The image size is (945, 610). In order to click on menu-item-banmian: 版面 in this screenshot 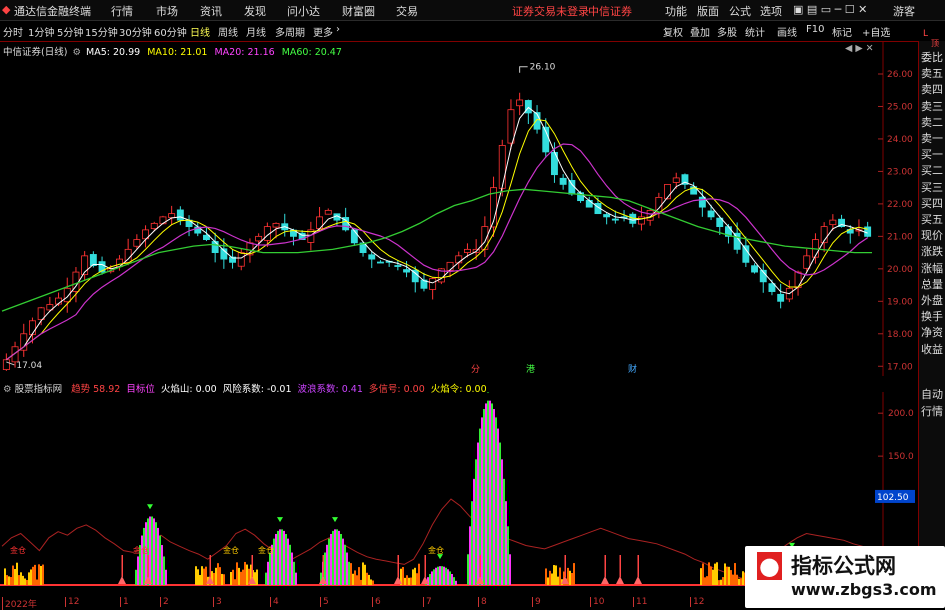, I will do `click(708, 11)`.